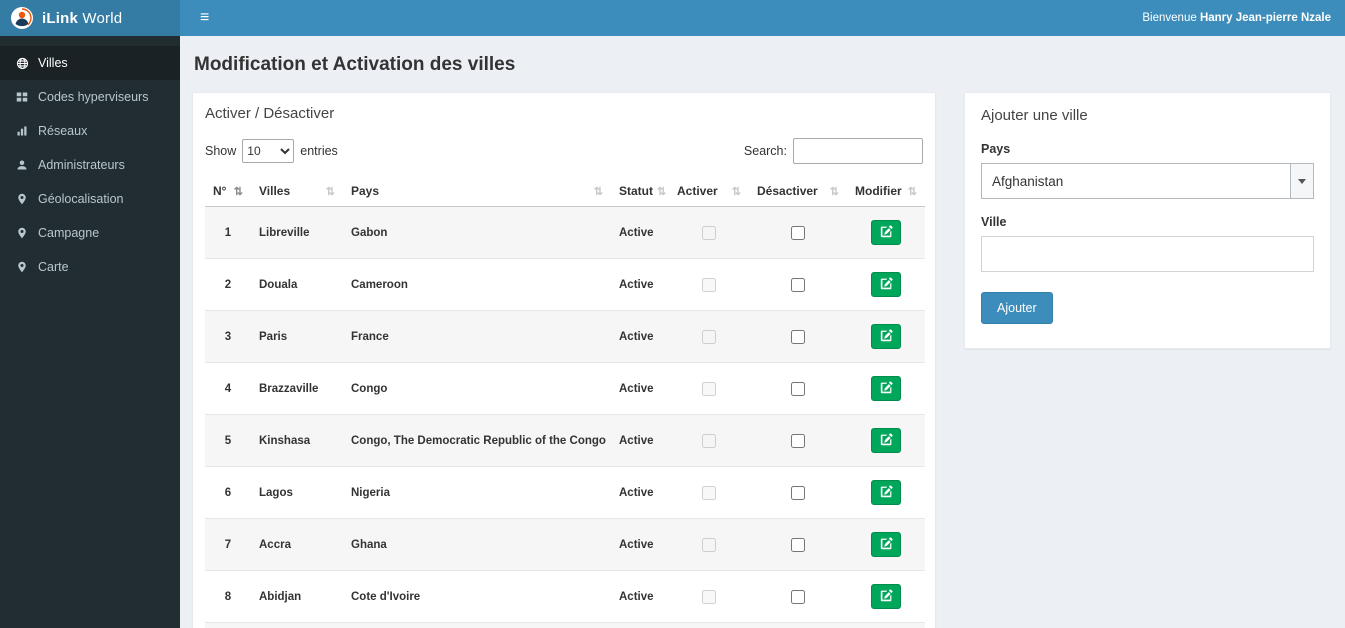 Image resolution: width=1345 pixels, height=628 pixels. Describe the element at coordinates (60, 18) in the screenshot. I see `brand-bold: iLink` at that location.